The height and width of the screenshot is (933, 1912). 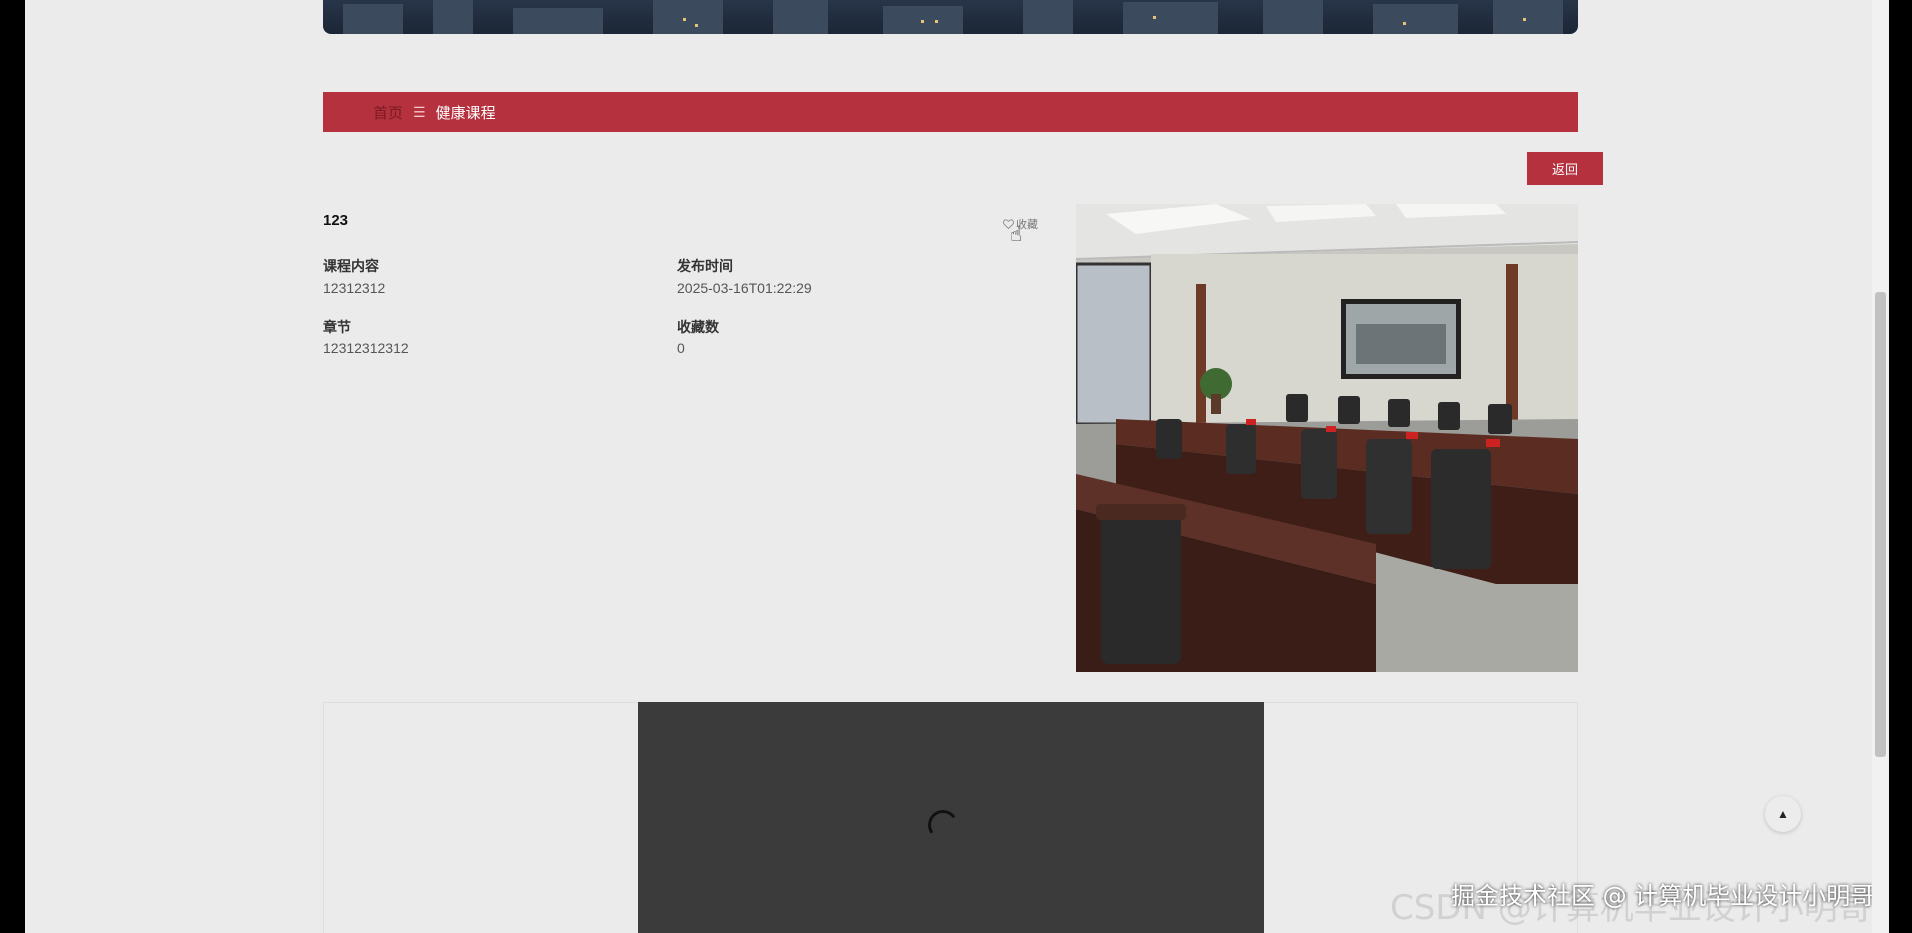 I want to click on video-player, so click(x=951, y=817).